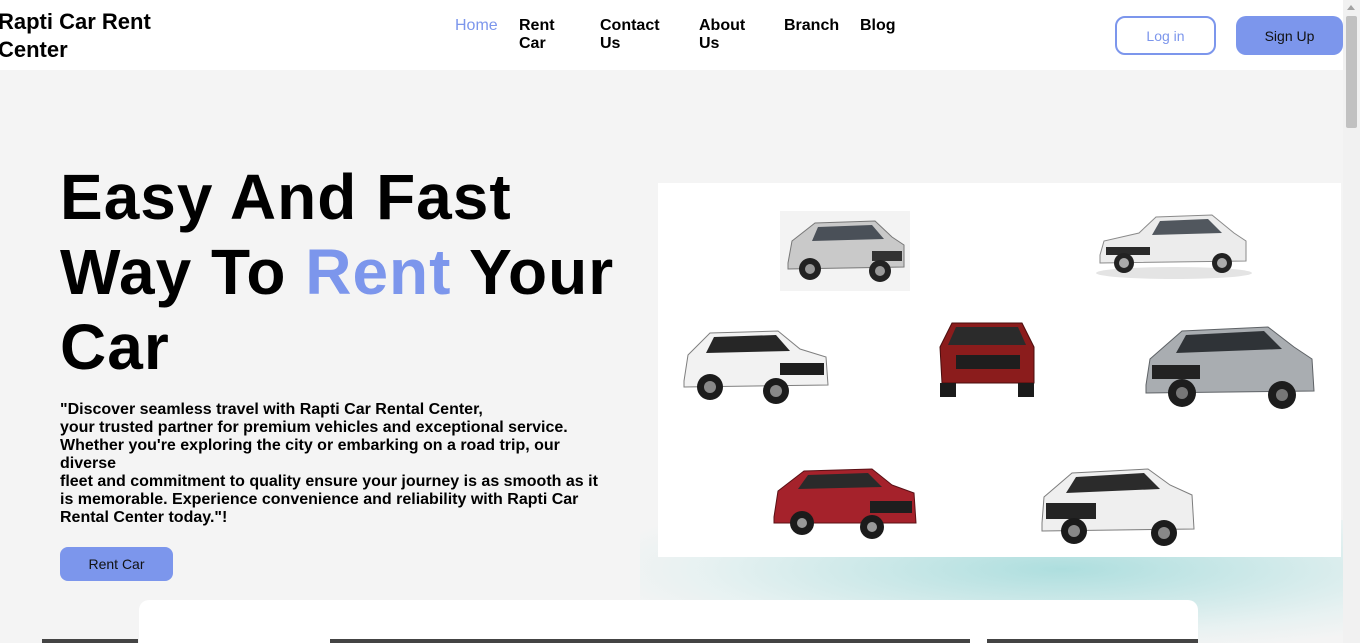 This screenshot has height=643, width=1360. What do you see at coordinates (1230, 367) in the screenshot?
I see `gray-crossover-car` at bounding box center [1230, 367].